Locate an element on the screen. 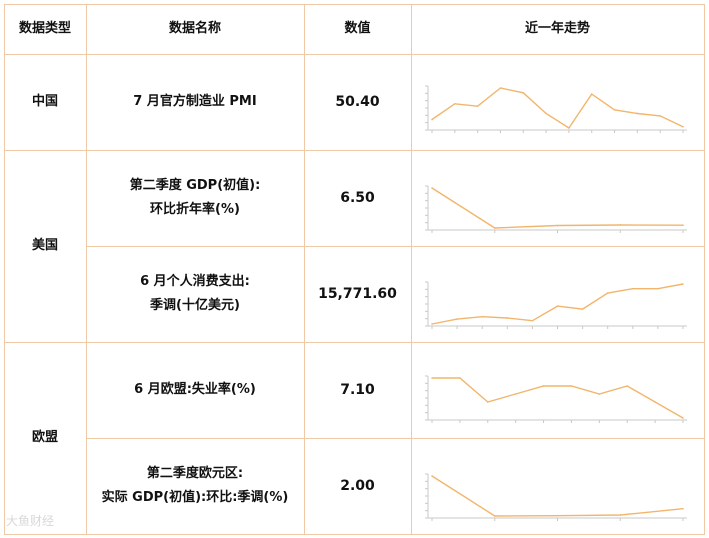 This screenshot has width=709, height=538. header-trend: 近一年走势 is located at coordinates (557, 28).